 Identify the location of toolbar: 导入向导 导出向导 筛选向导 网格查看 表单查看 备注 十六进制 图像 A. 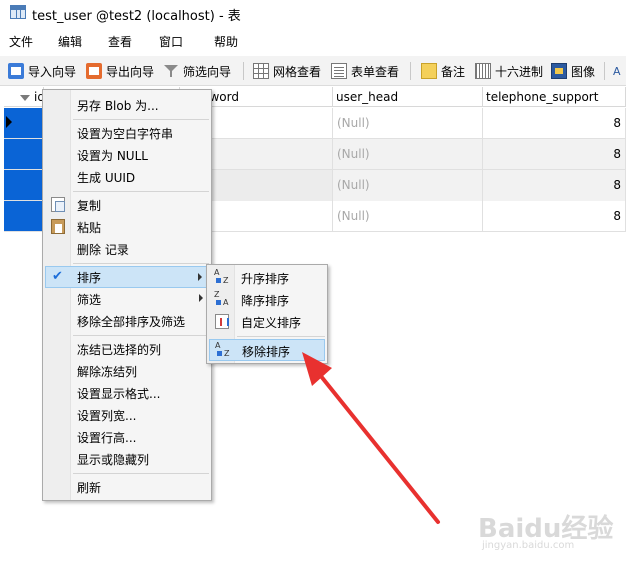
(313, 71).